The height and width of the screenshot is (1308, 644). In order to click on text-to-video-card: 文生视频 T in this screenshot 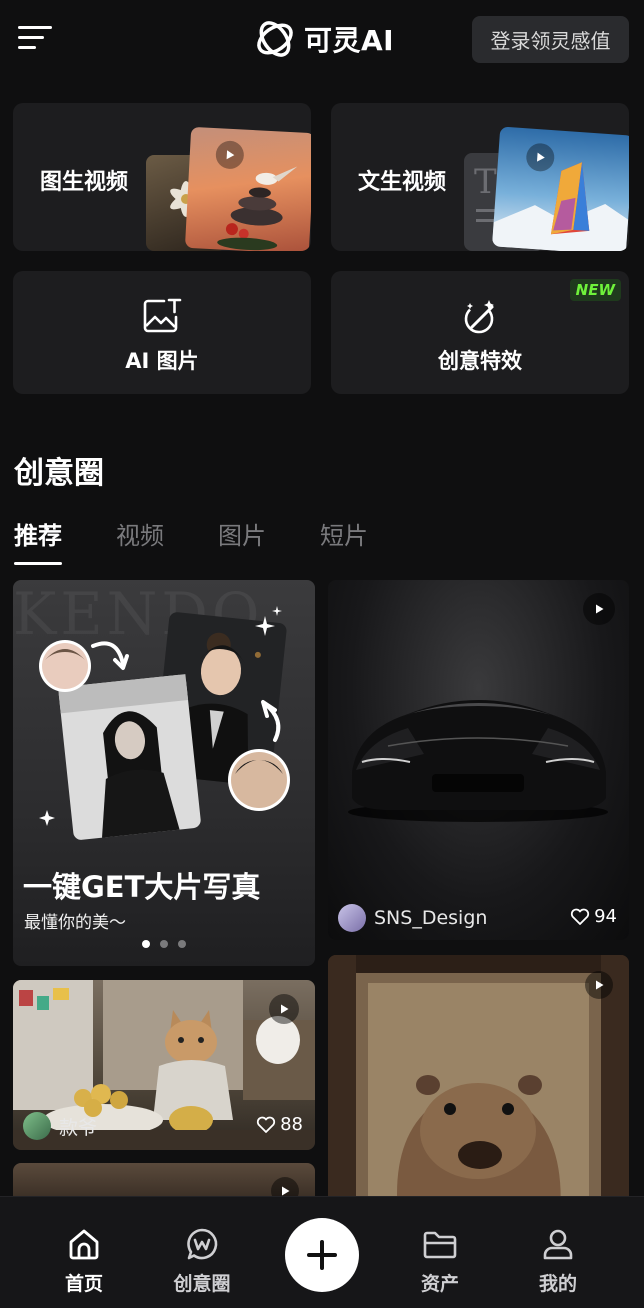, I will do `click(480, 177)`.